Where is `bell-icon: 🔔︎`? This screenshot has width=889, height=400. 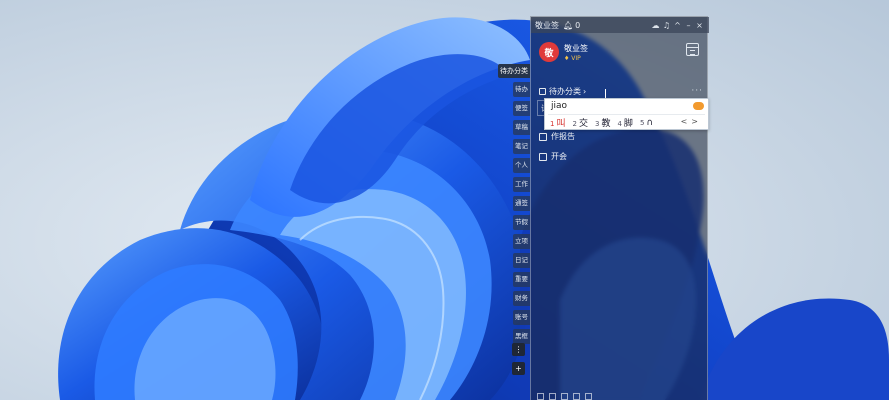
bell-icon: 🔔︎ is located at coordinates (568, 25).